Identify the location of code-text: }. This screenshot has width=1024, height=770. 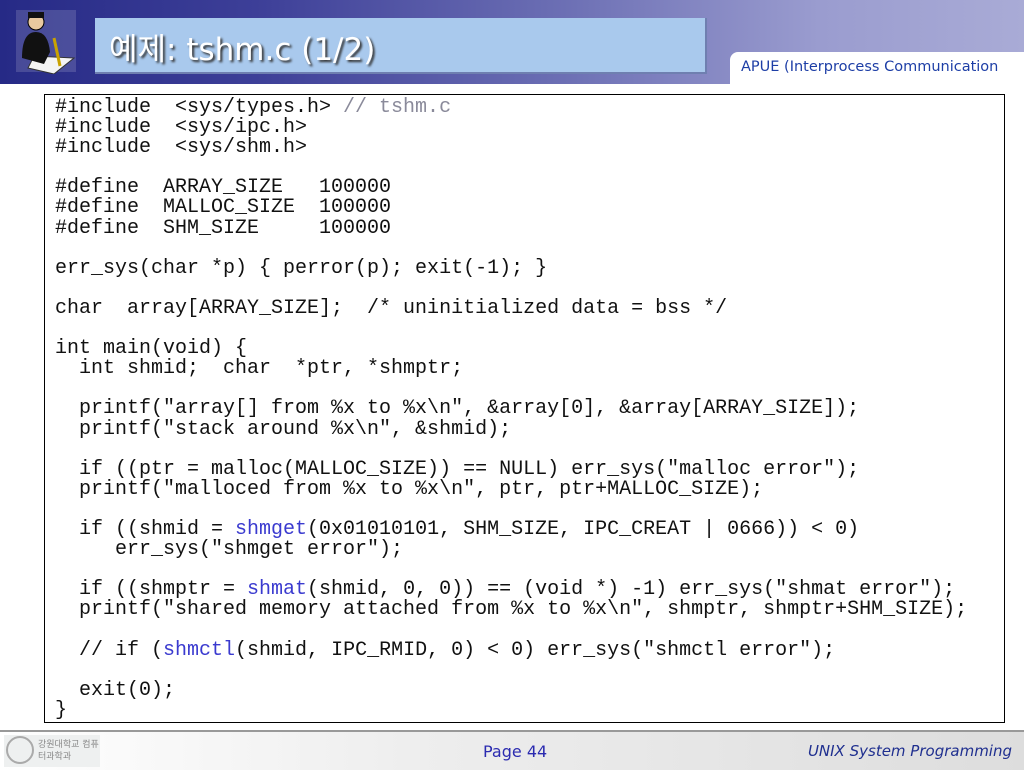
(61, 710).